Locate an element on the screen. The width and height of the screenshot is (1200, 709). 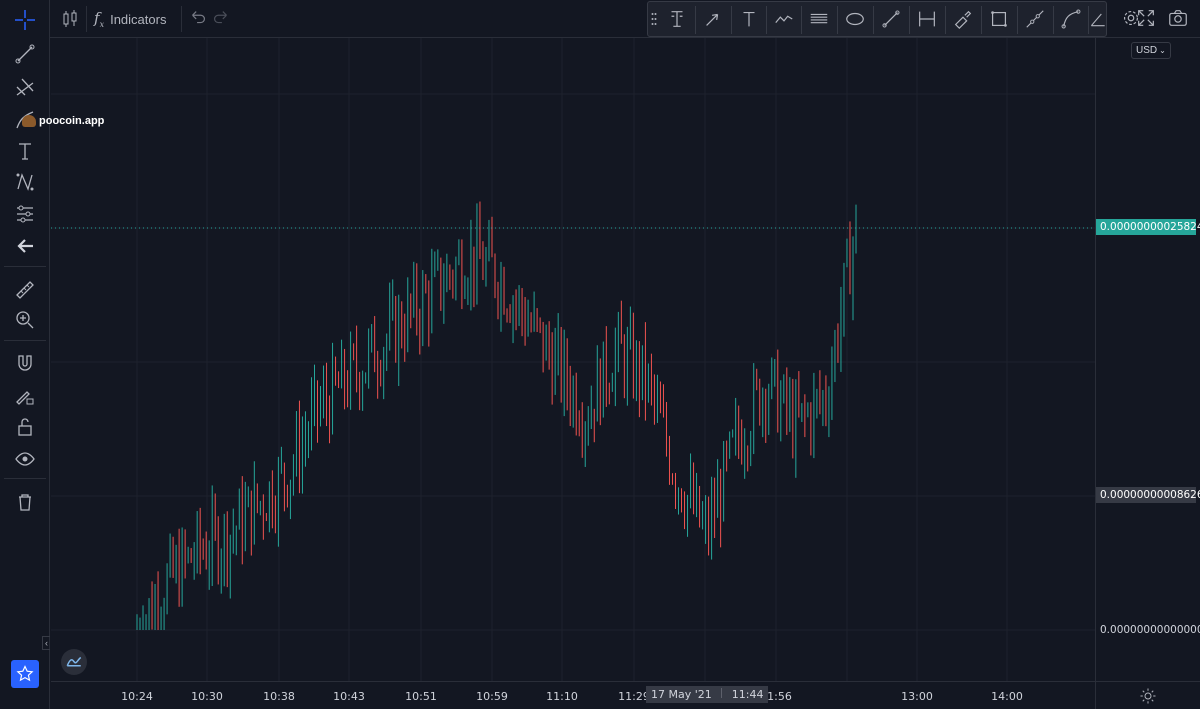
pitchfork-icon is located at coordinates (25, 87).